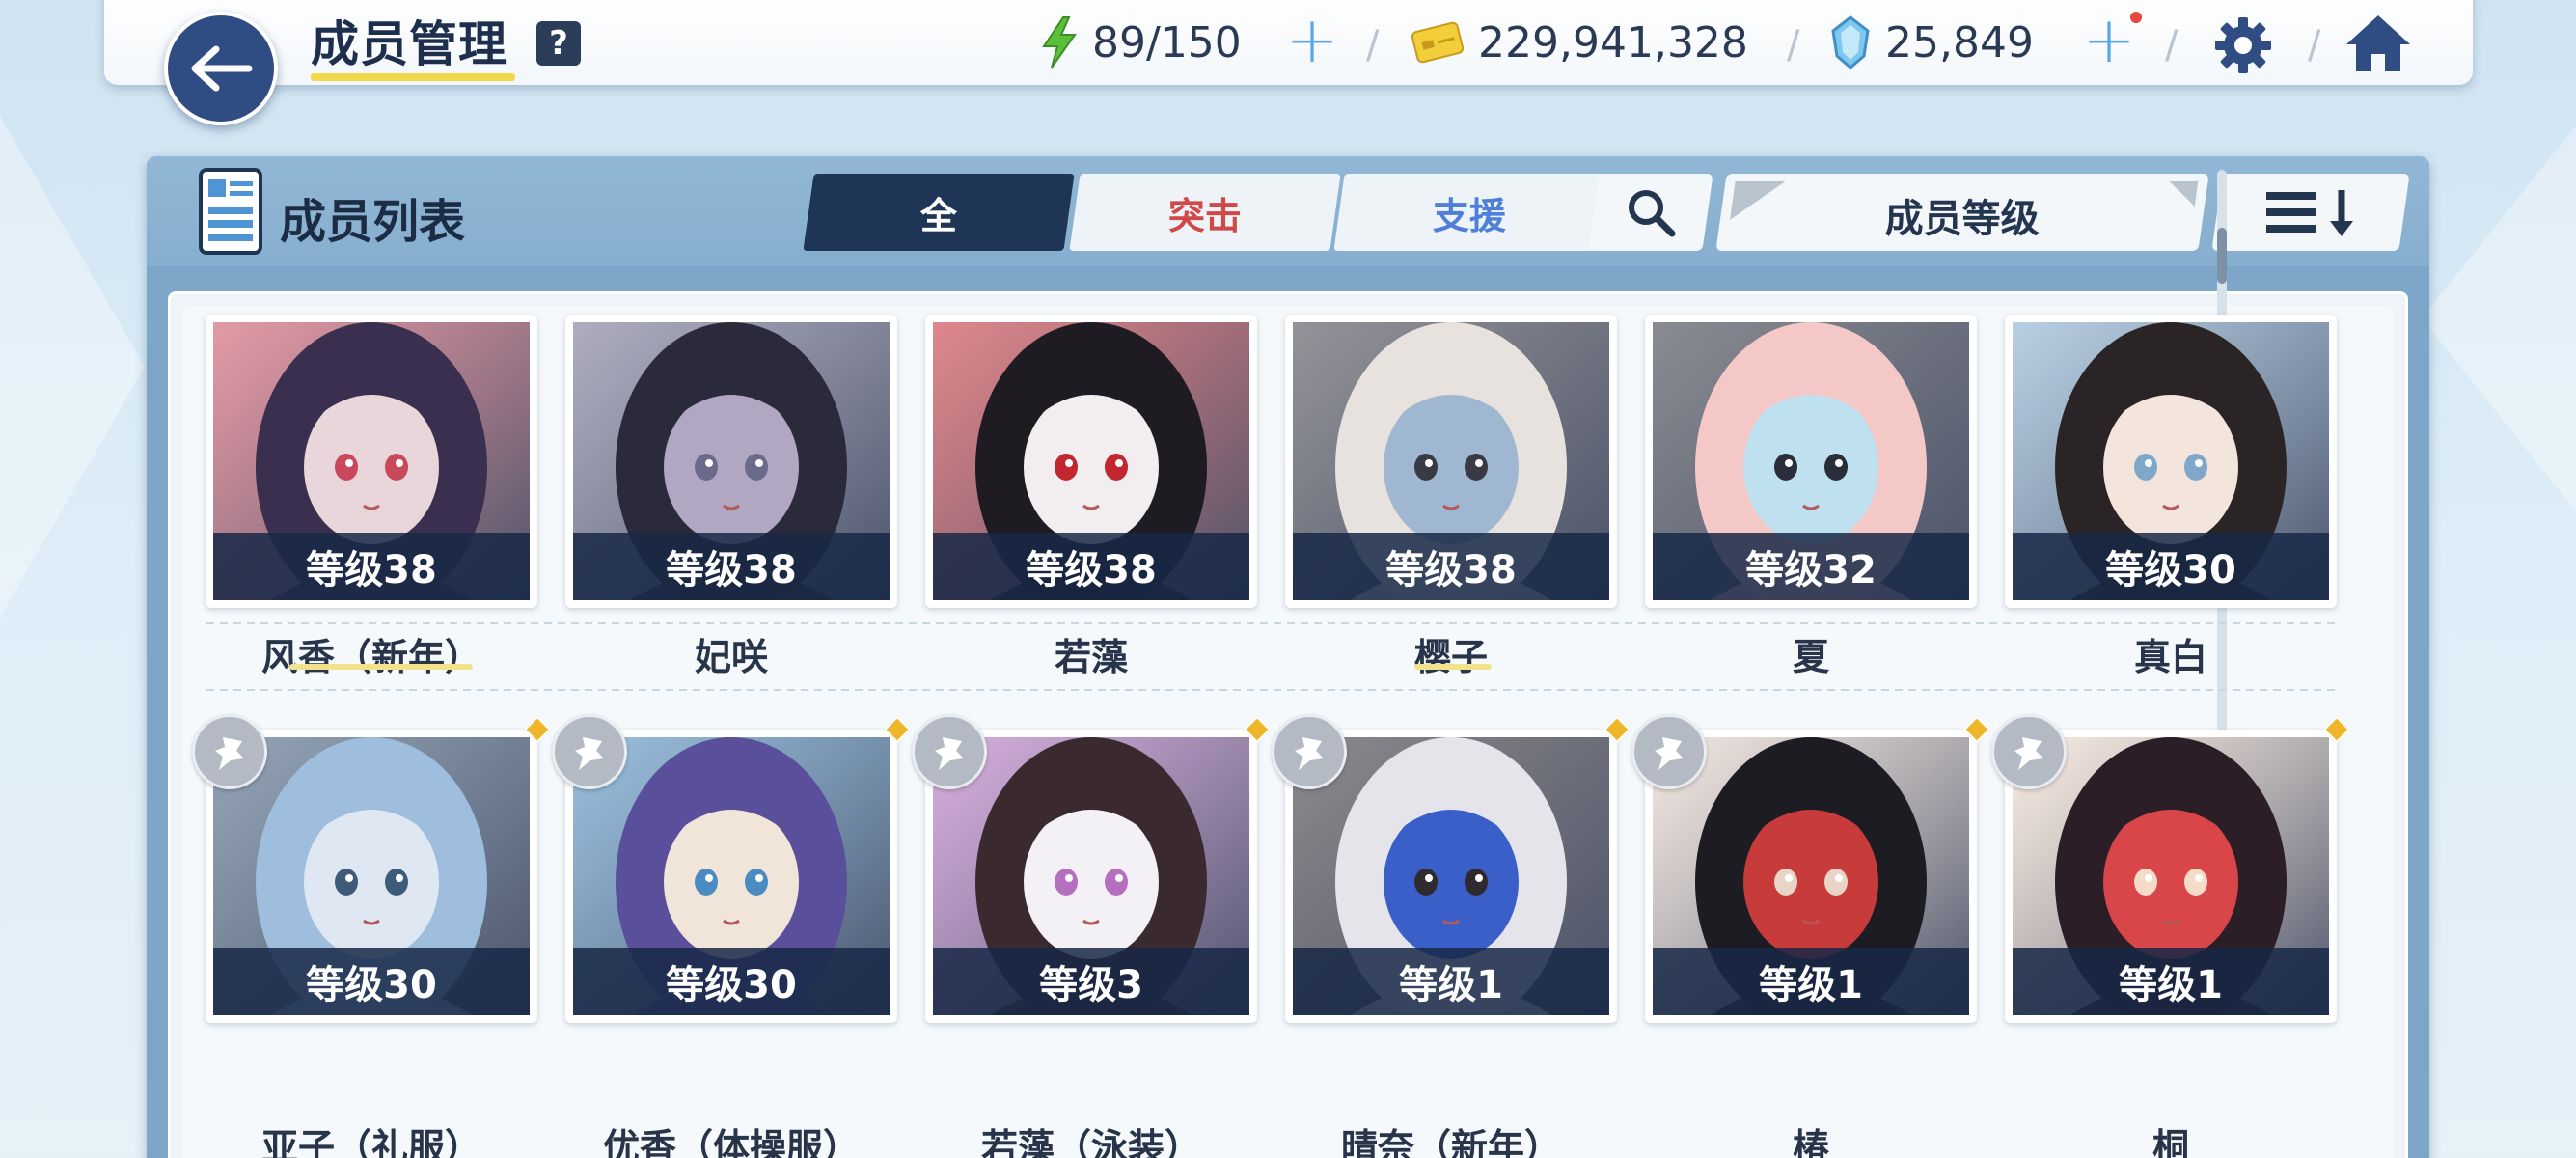 The height and width of the screenshot is (1158, 2576). I want to click on member-list-icon, so click(231, 211).